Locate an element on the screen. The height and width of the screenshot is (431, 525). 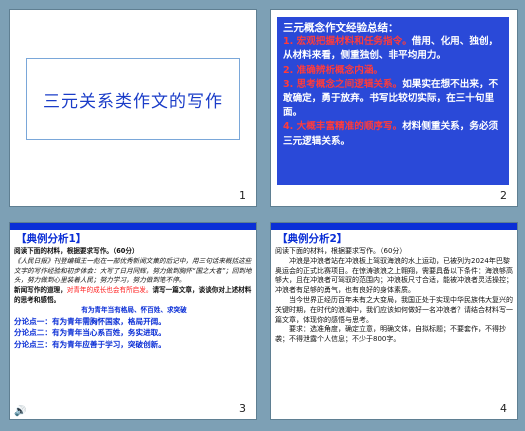
sub-title: 有为青年当有格局、怀百姓、求突破 is located at coordinates (134, 309).